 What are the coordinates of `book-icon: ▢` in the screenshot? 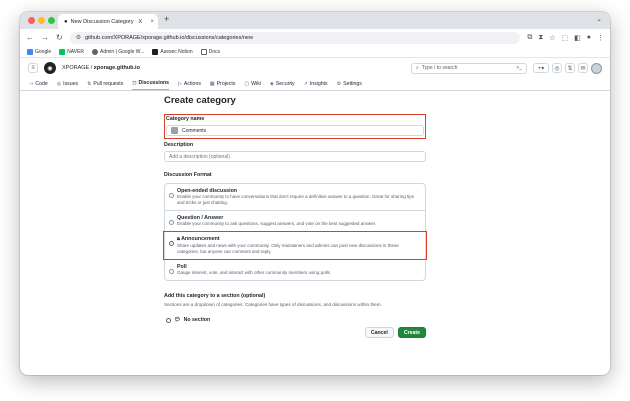 It's located at (247, 84).